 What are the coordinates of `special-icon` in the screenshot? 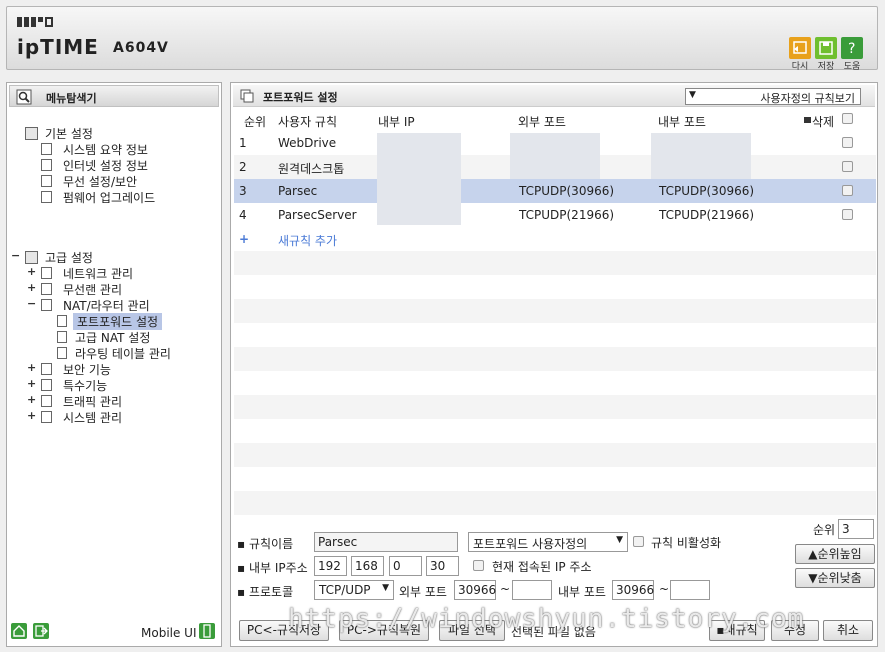 It's located at (46, 385).